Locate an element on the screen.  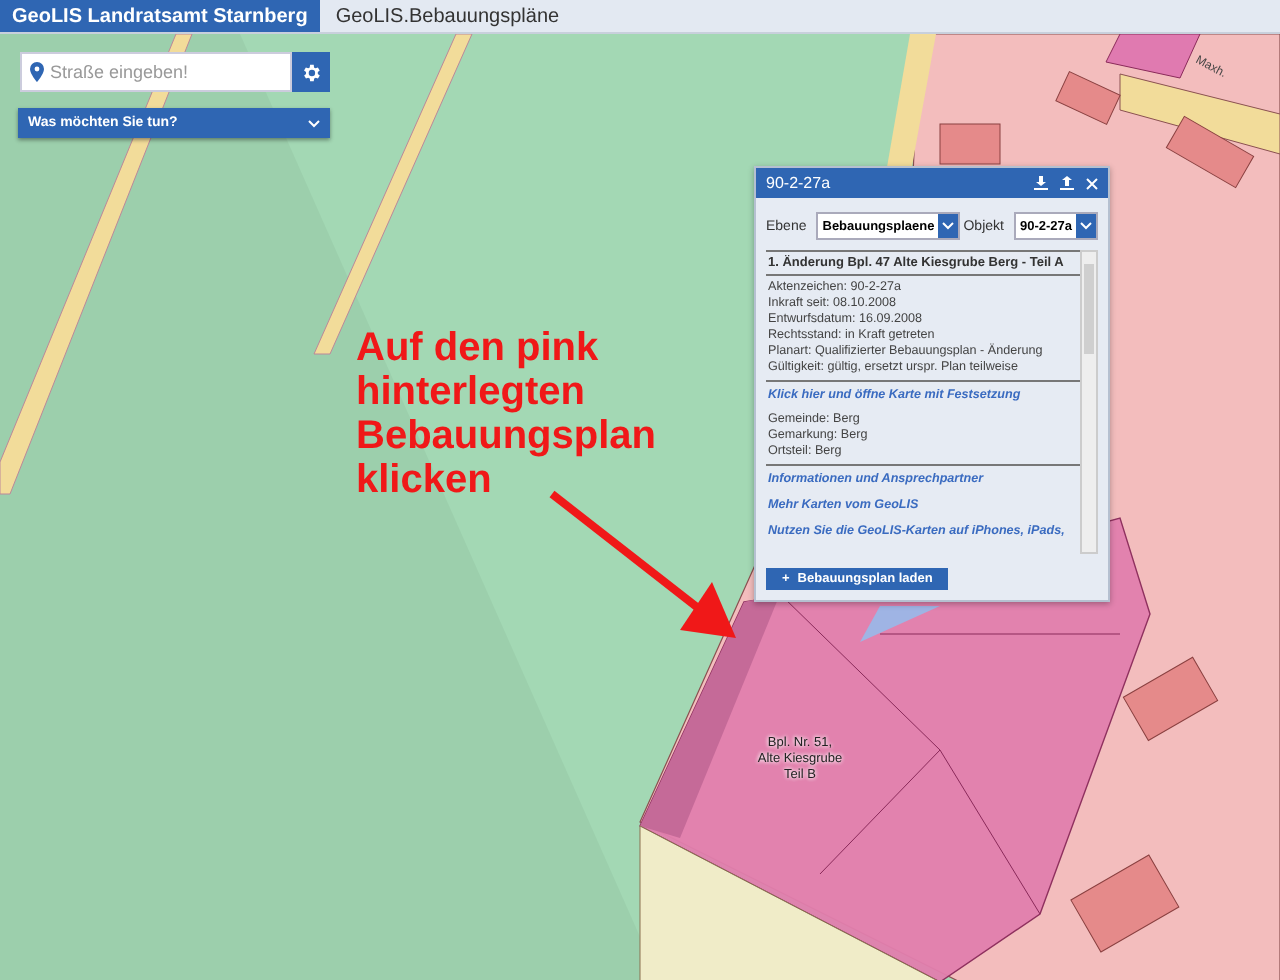
page-title: GeoLIS.Bebauungspläne is located at coordinates (447, 17).